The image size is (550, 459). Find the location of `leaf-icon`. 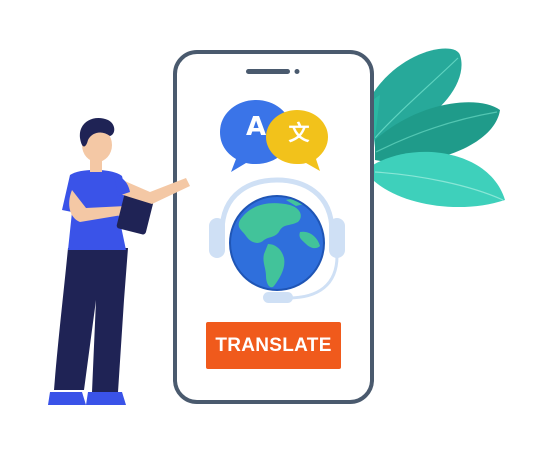

leaf-icon is located at coordinates (431, 128).